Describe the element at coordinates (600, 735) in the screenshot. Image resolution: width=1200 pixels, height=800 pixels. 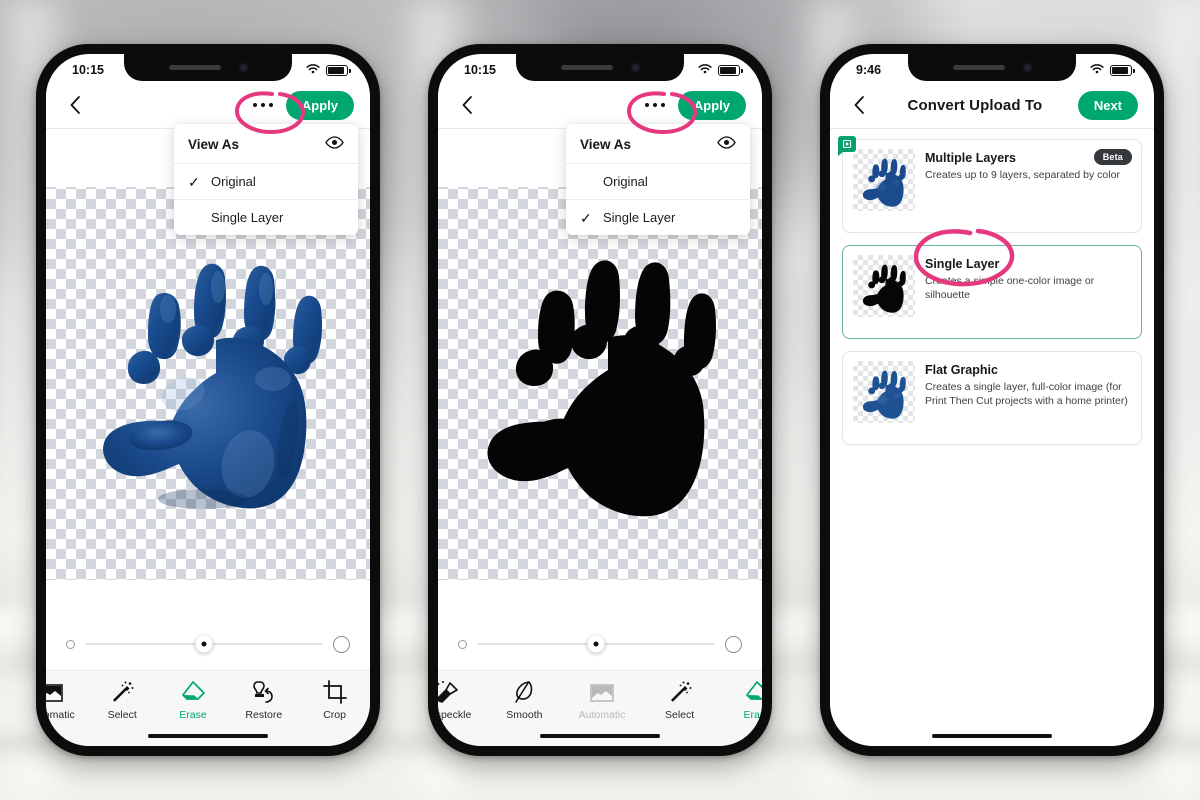
I see `home-indicator` at that location.